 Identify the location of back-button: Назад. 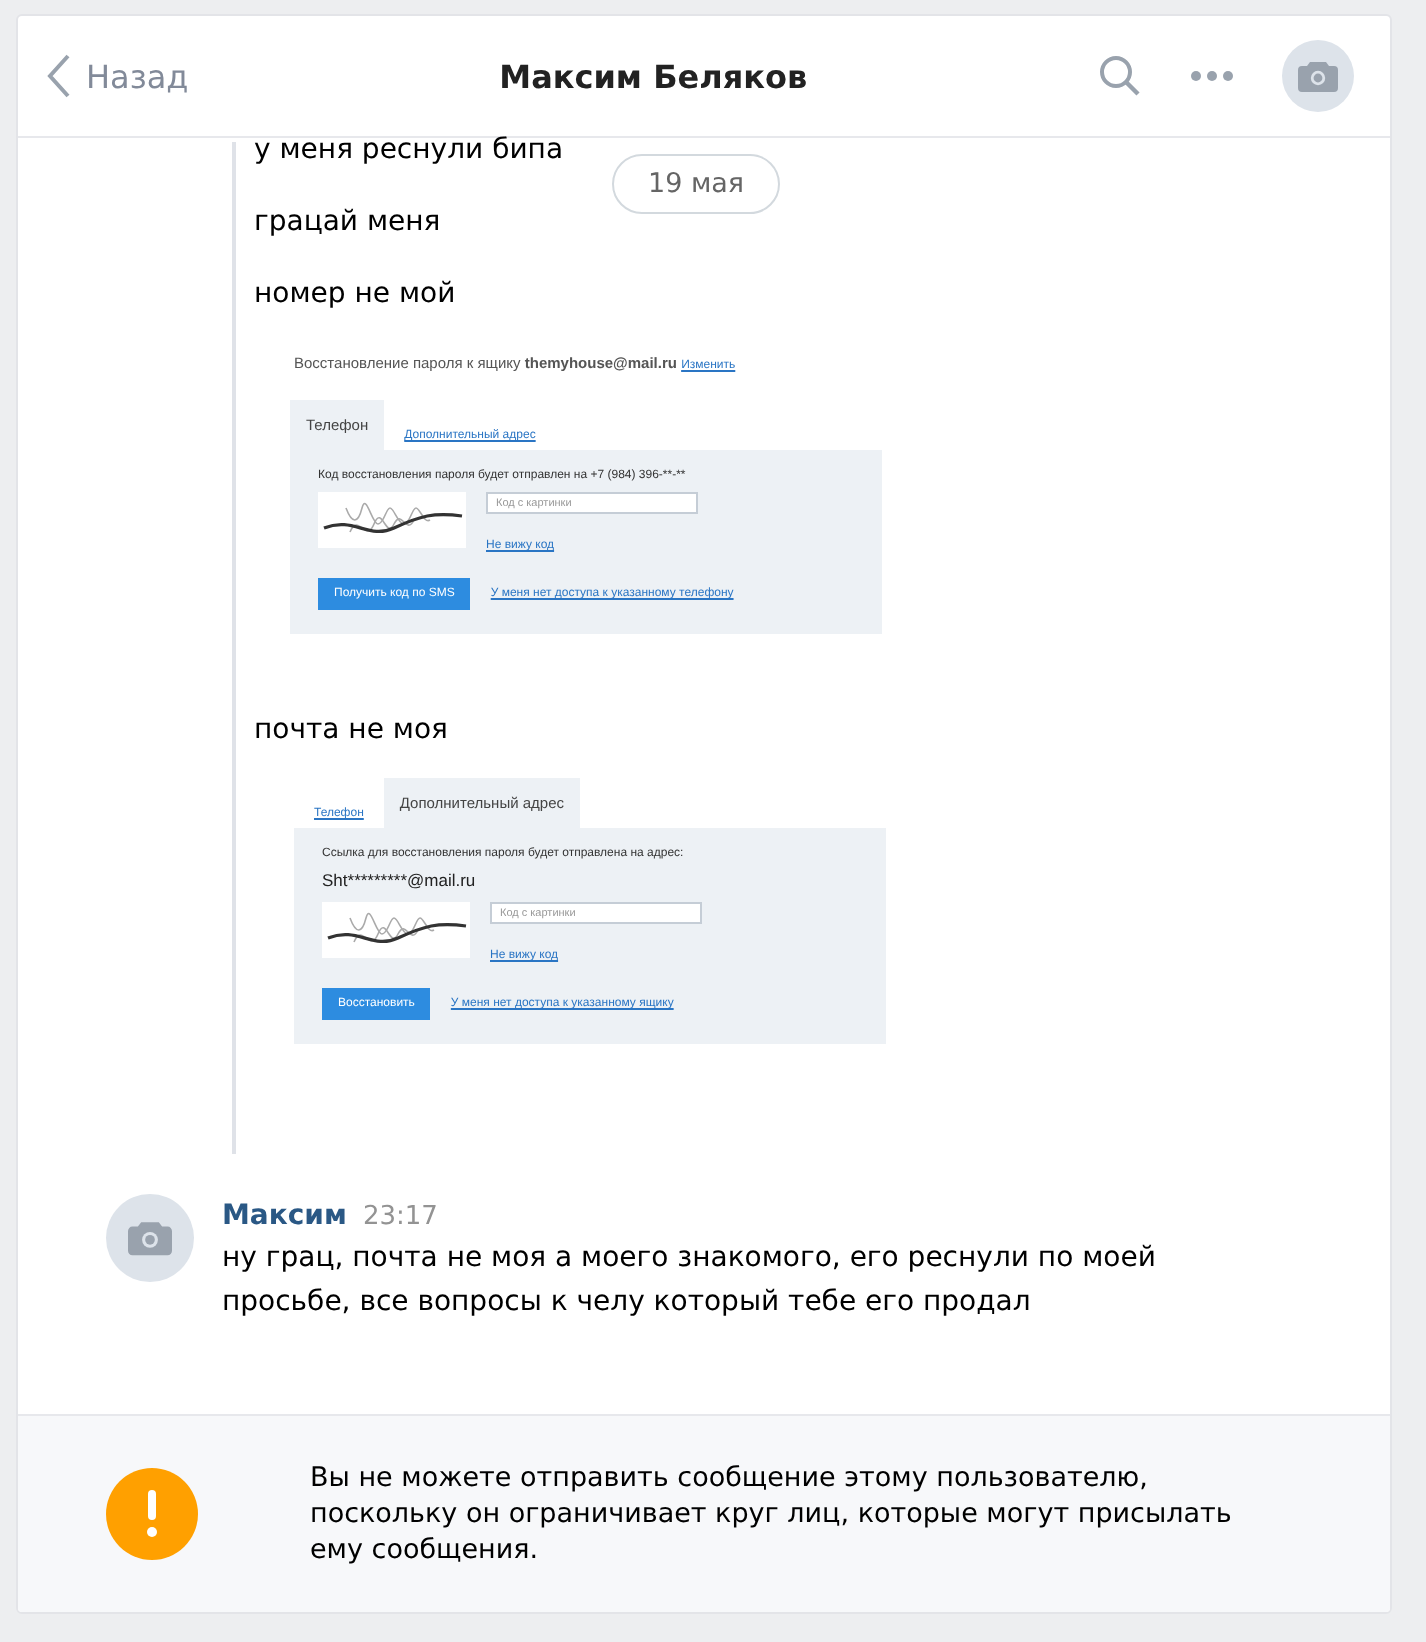
(117, 76).